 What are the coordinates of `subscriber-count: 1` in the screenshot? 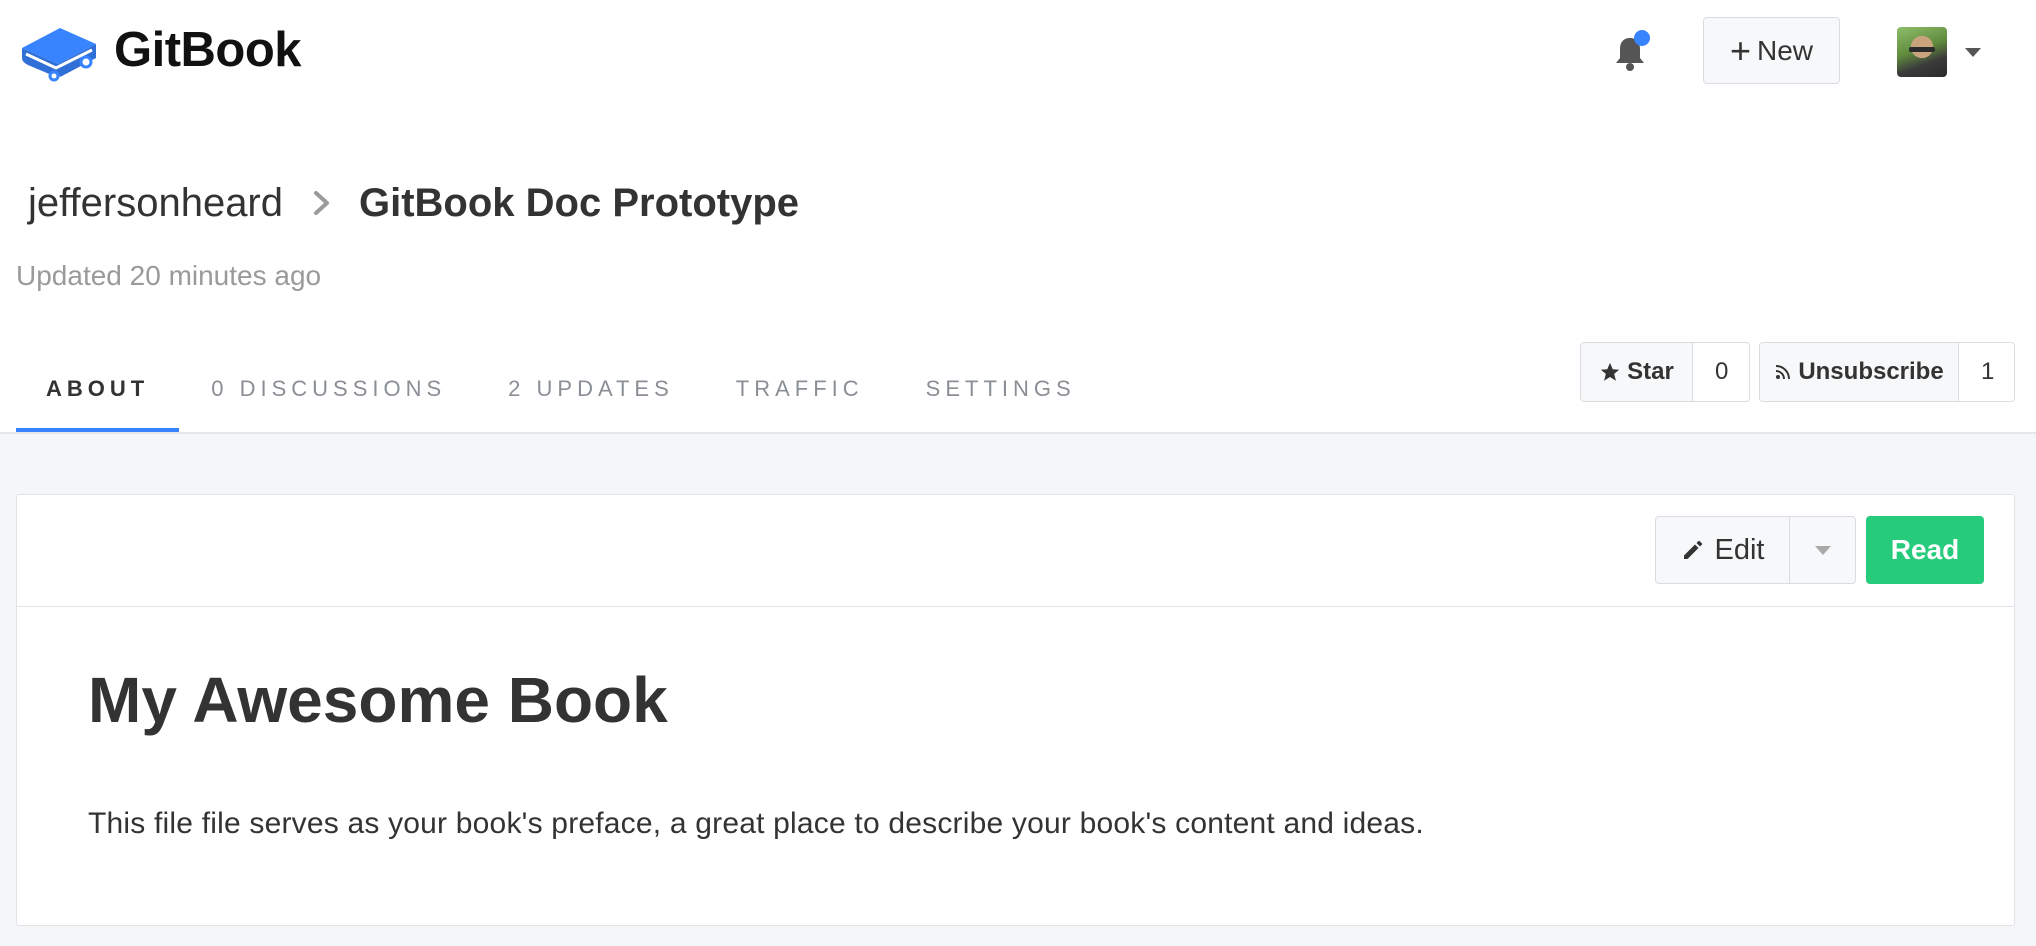 It's located at (1986, 372).